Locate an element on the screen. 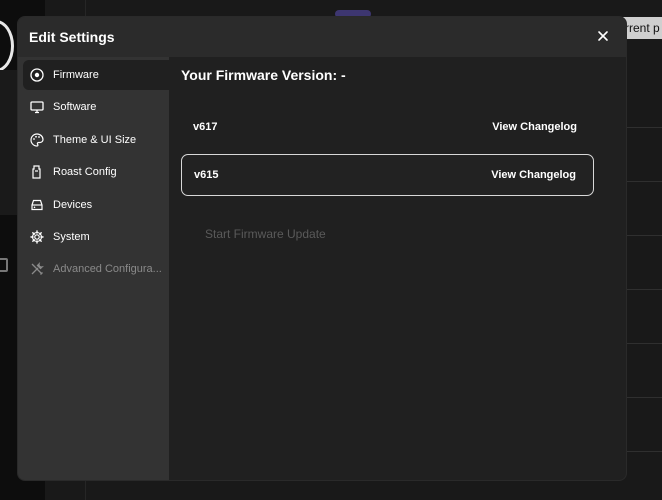 This screenshot has height=500, width=662. firmware-version-title: Your Firmware Version: - is located at coordinates (263, 75).